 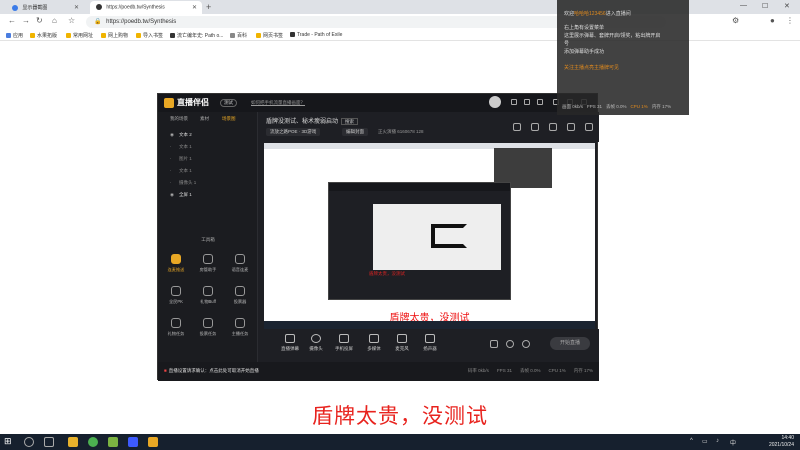 What do you see at coordinates (208, 263) in the screenshot?
I see `tool-button: 房管助手` at bounding box center [208, 263].